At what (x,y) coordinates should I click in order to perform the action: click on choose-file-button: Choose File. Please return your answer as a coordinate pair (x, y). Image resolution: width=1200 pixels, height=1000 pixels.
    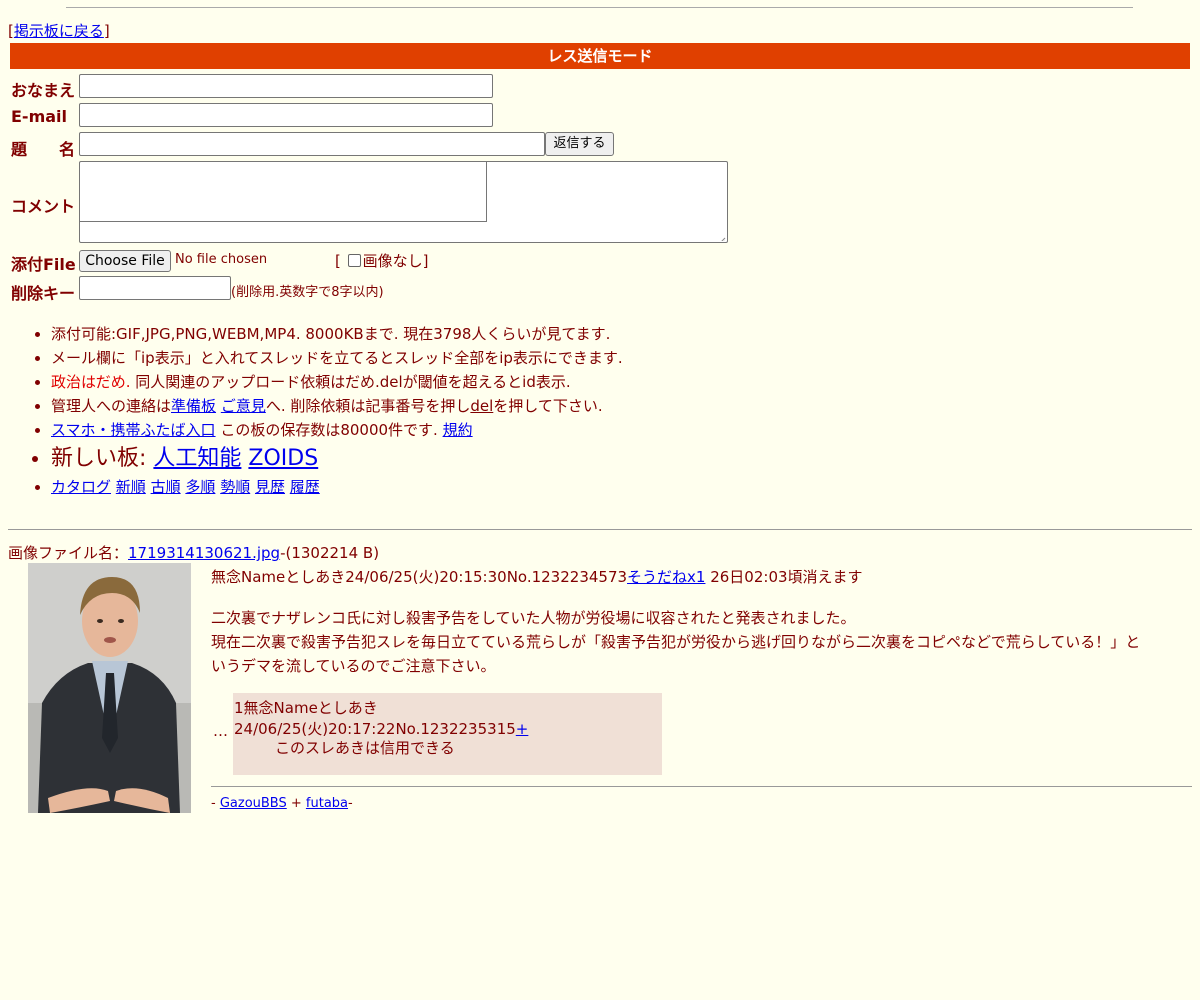
    Looking at the image, I should click on (125, 261).